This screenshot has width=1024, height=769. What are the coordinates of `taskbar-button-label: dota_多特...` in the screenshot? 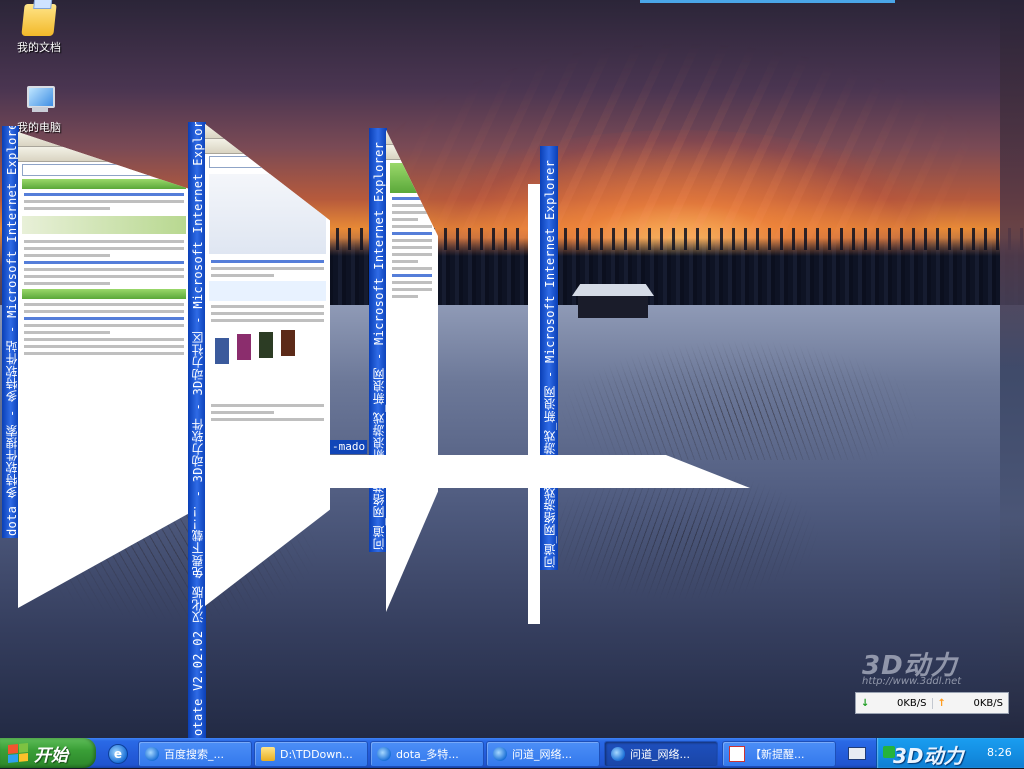 It's located at (427, 754).